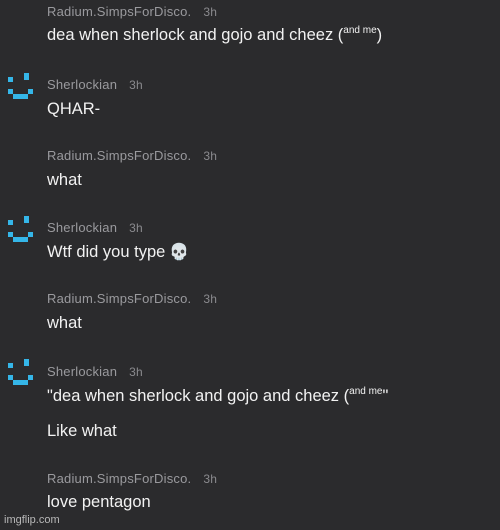 This screenshot has height=530, width=500. Describe the element at coordinates (195, 35) in the screenshot. I see `message-text-main: dea when sherlock and gojo and cheez (` at that location.